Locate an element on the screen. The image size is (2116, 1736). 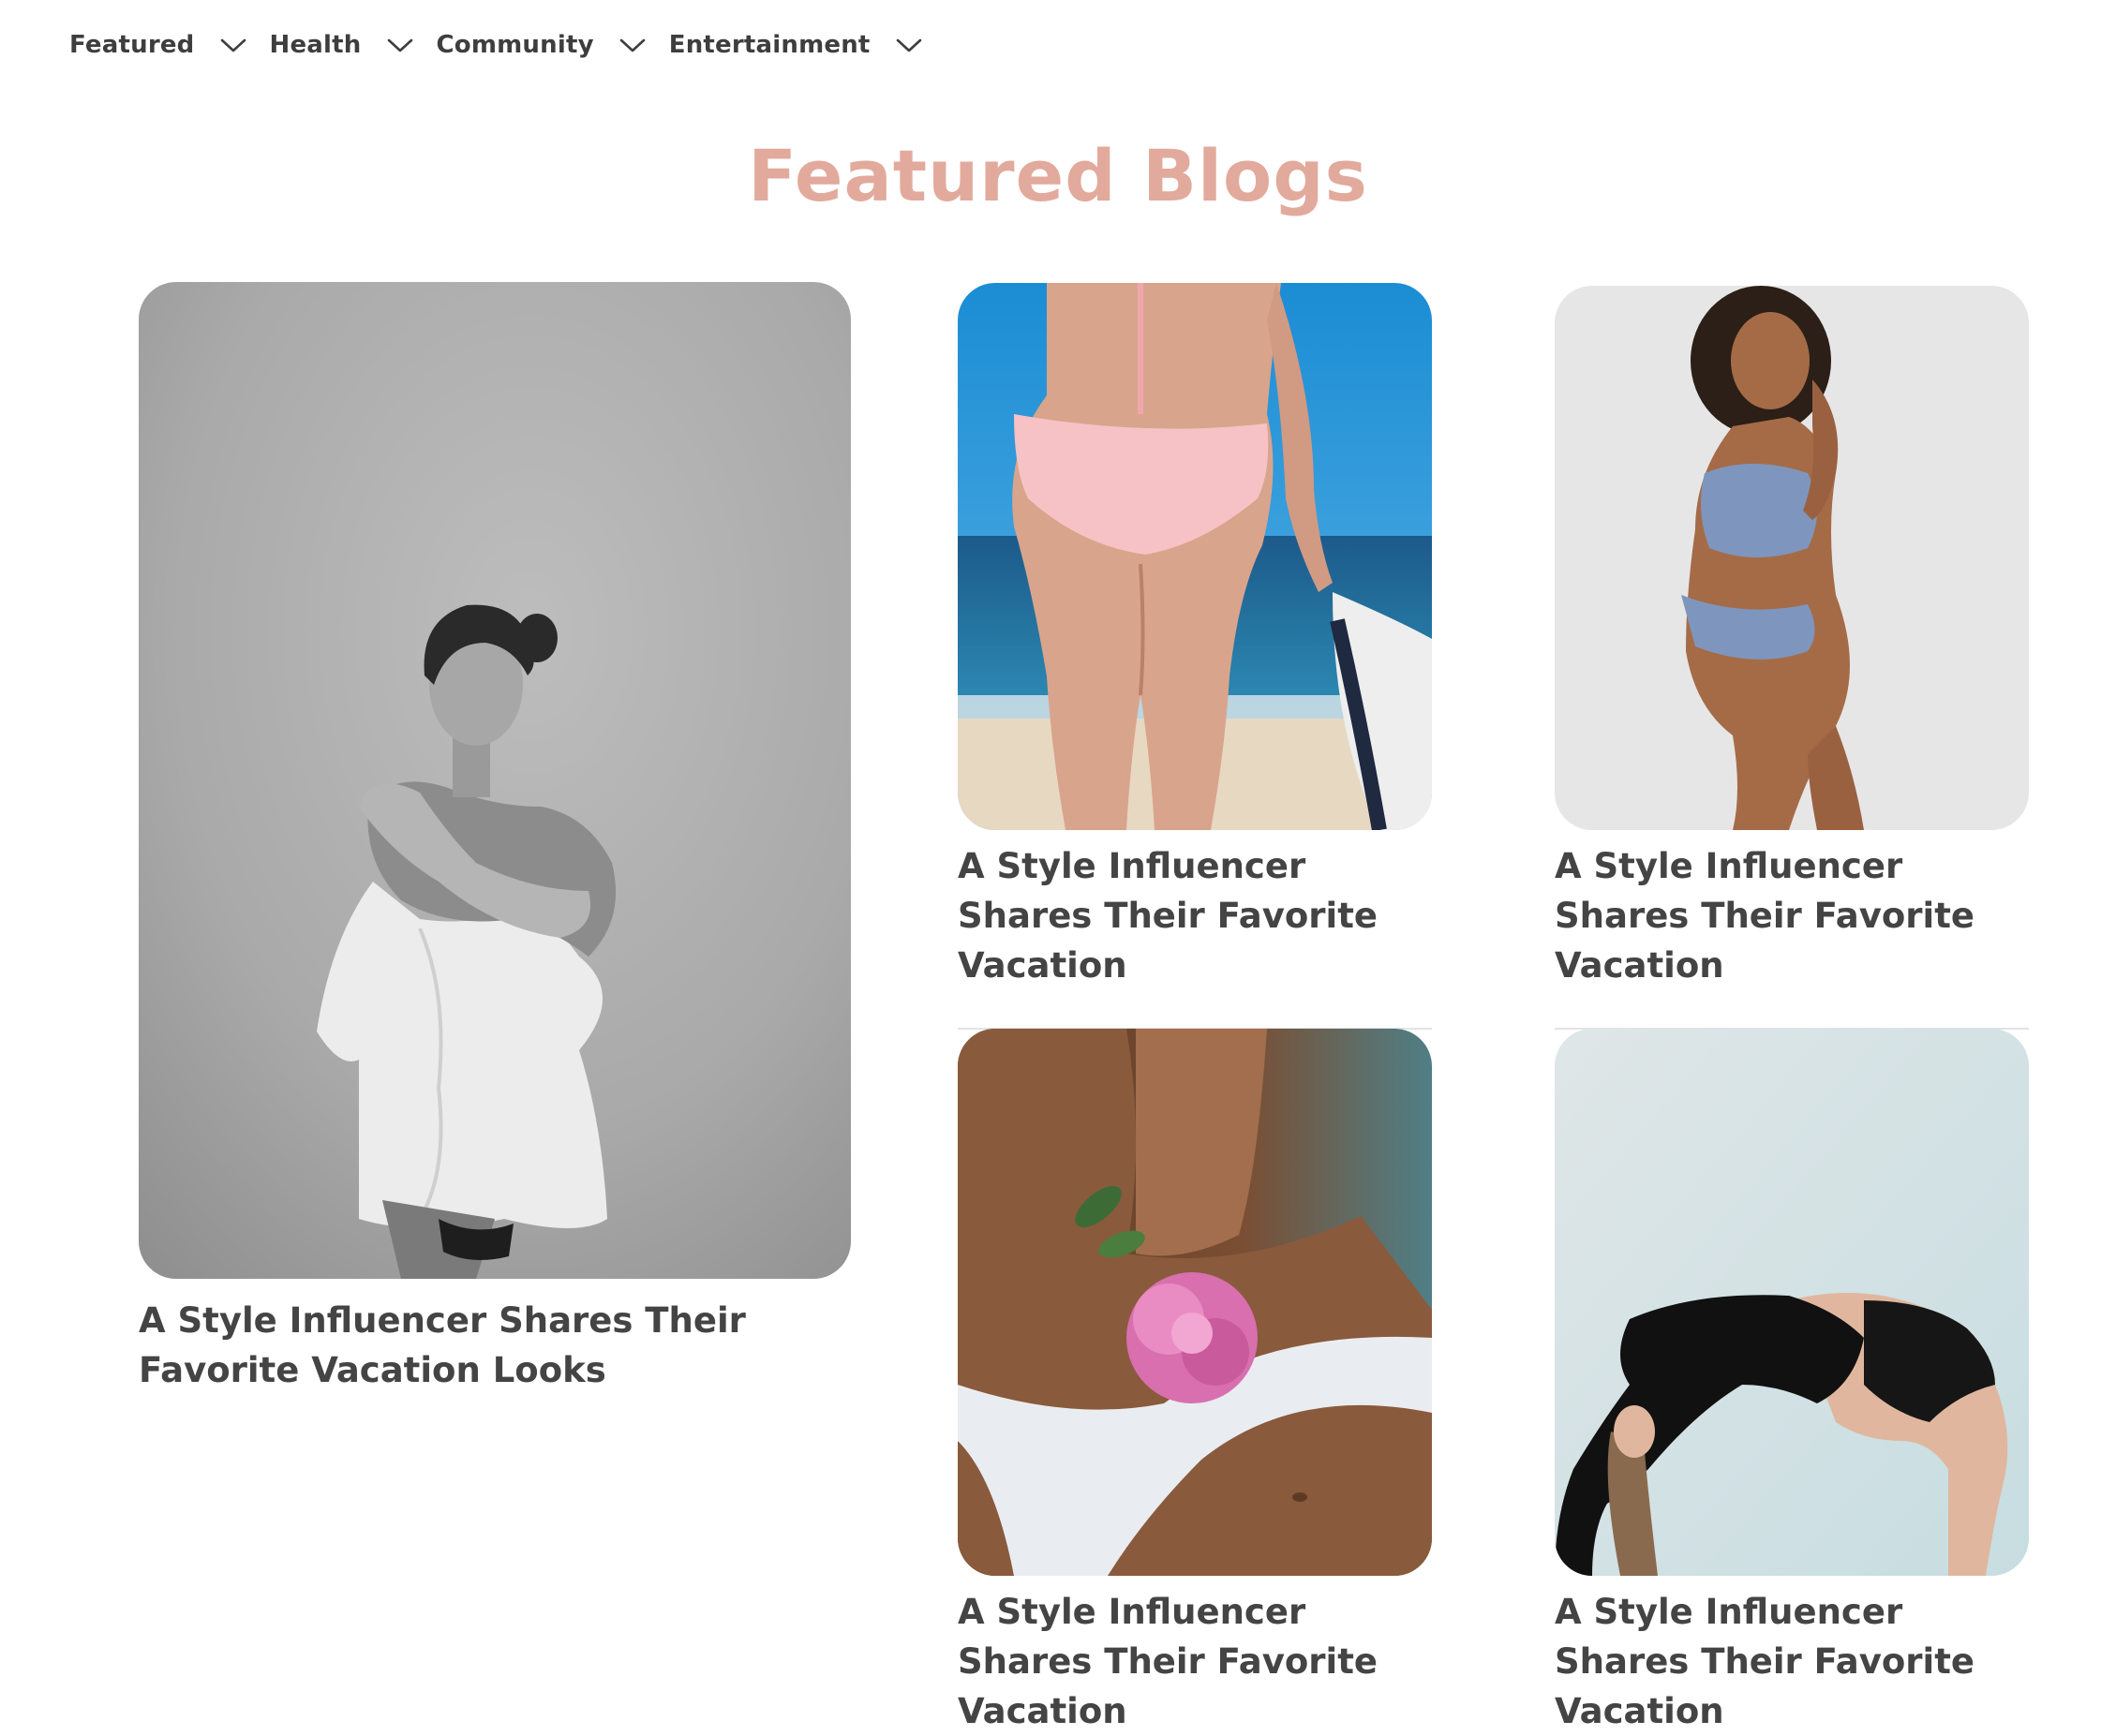
nav-item-entertainment: Entertainment is located at coordinates (807, 45).